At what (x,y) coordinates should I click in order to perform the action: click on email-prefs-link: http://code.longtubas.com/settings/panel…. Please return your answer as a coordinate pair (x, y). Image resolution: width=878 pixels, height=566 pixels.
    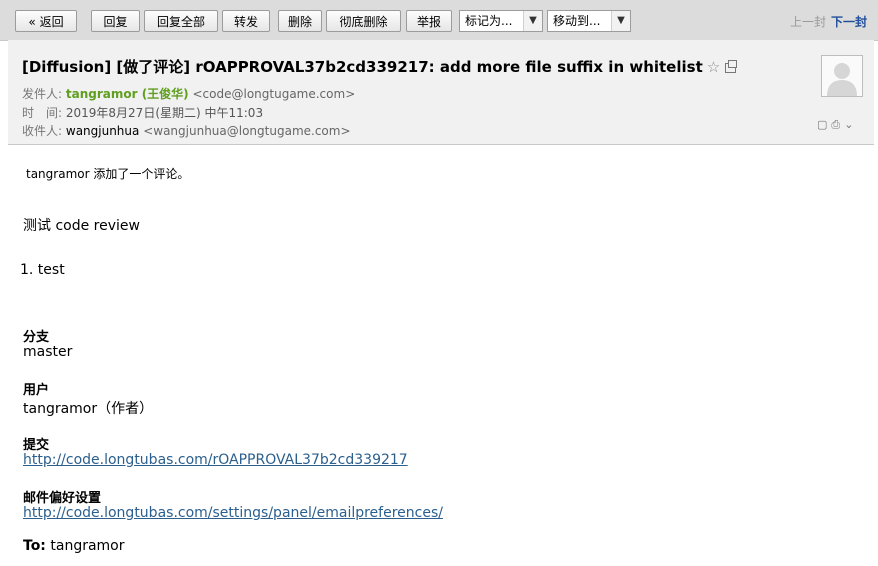
    Looking at the image, I should click on (233, 513).